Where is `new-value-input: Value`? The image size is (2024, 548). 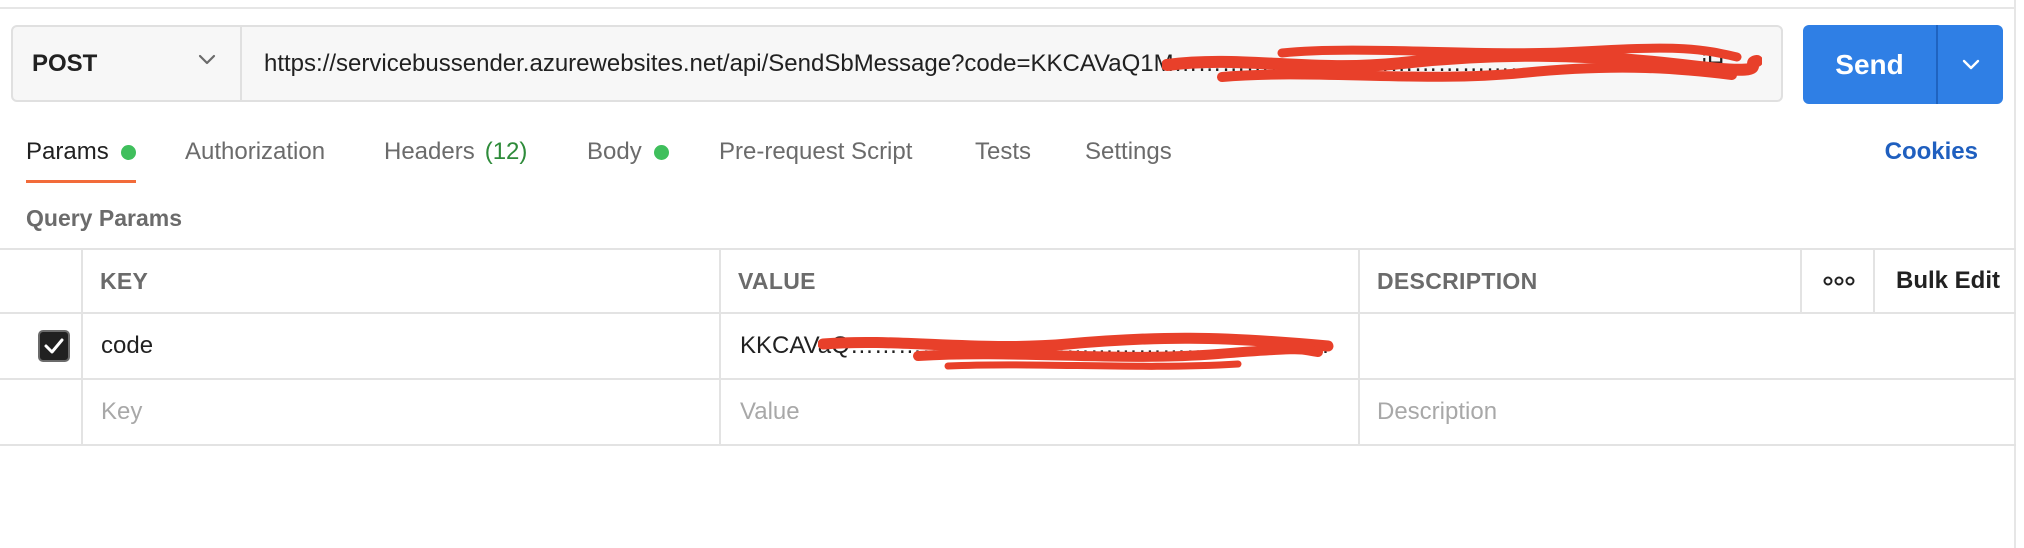
new-value-input: Value is located at coordinates (770, 412).